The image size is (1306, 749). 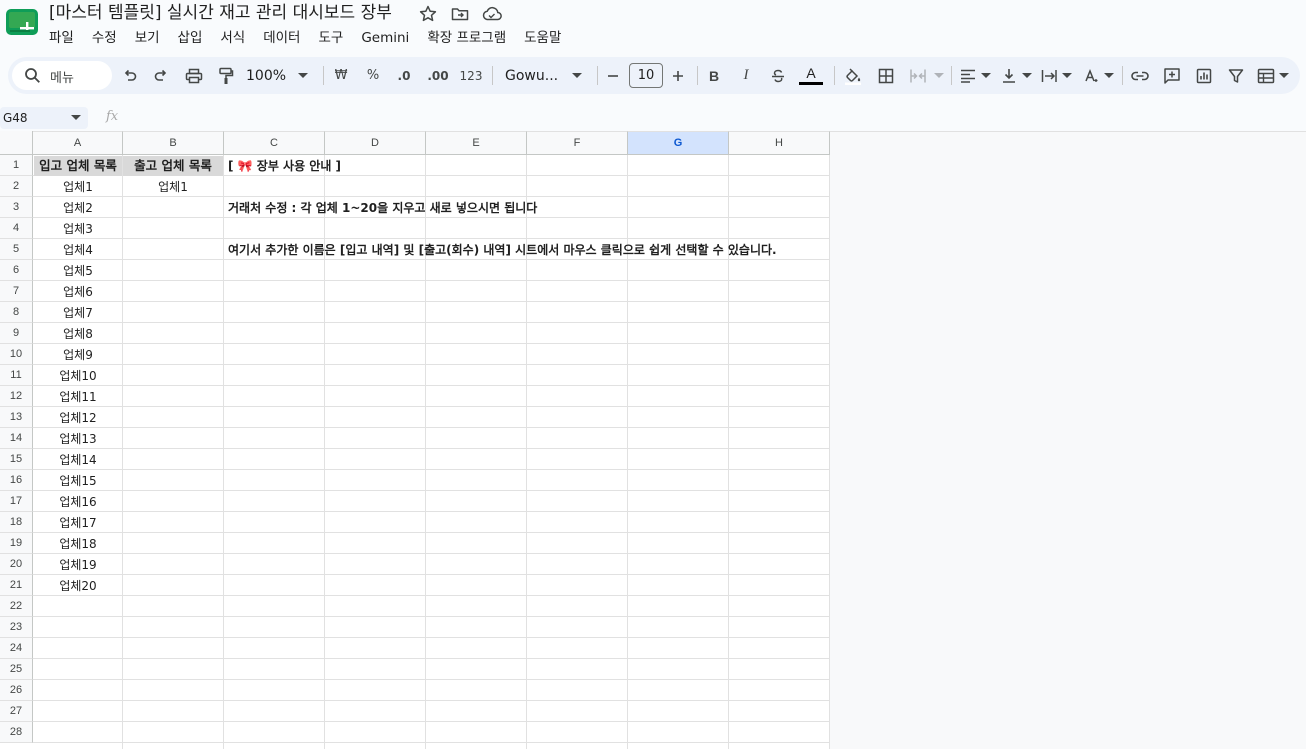 What do you see at coordinates (62, 75) in the screenshot?
I see `menu-search-box: 메뉴` at bounding box center [62, 75].